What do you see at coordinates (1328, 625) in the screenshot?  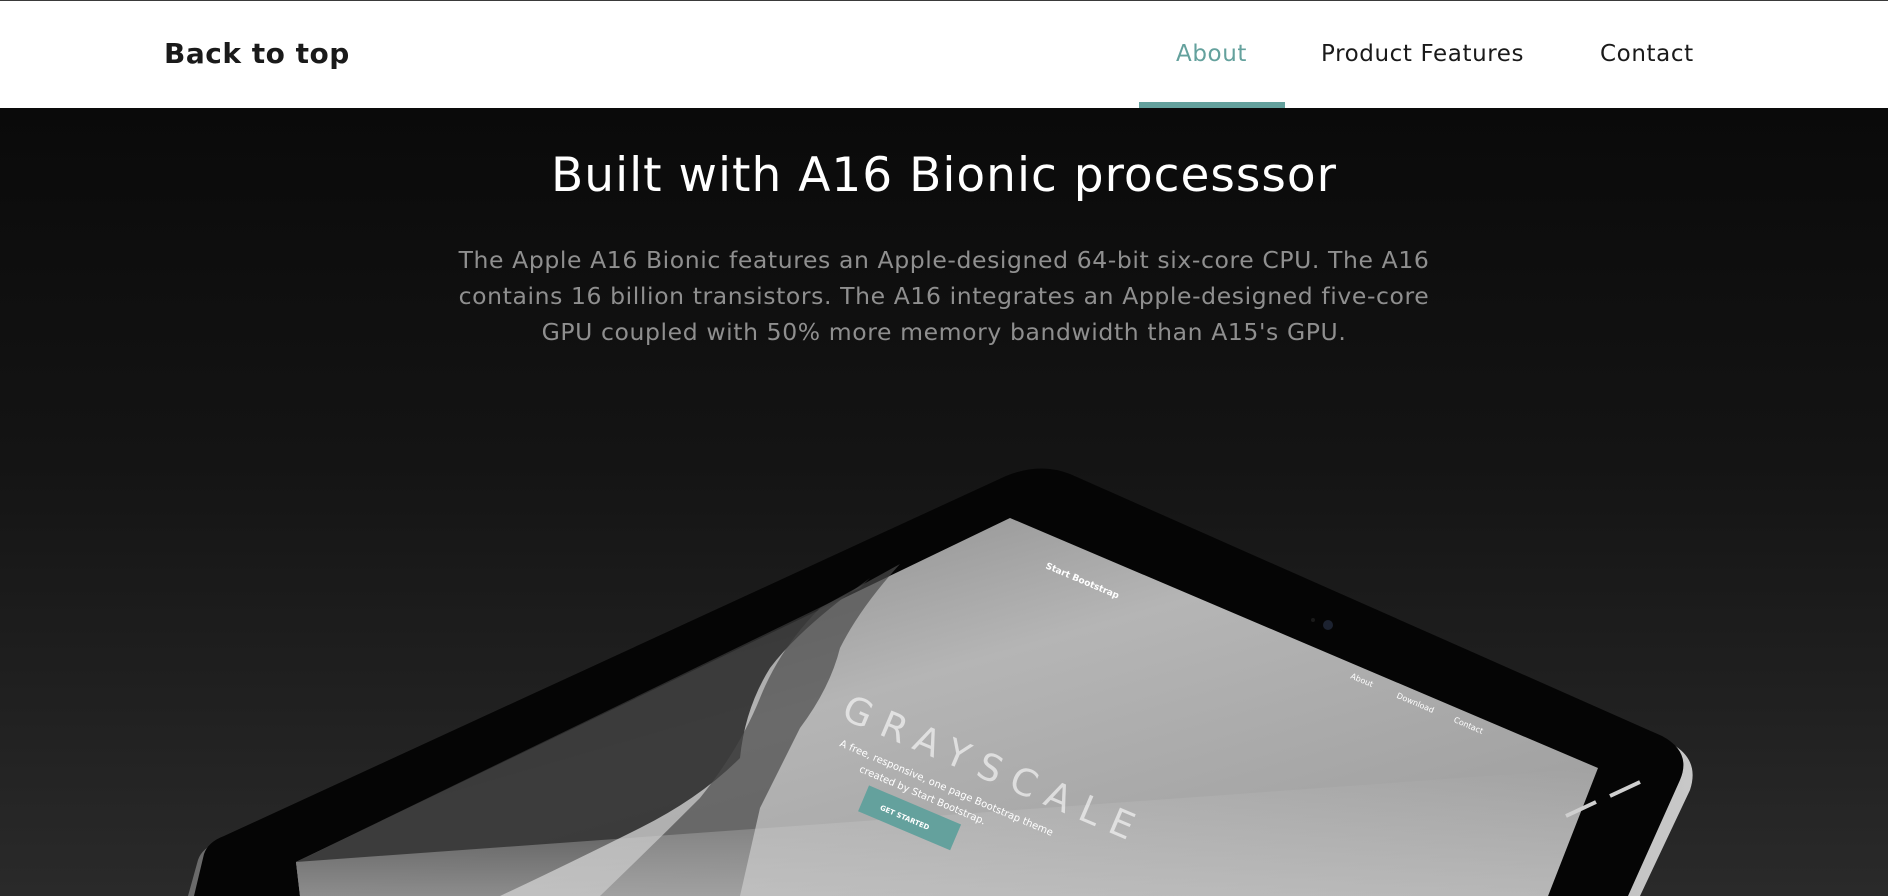 I see `camera-lens` at bounding box center [1328, 625].